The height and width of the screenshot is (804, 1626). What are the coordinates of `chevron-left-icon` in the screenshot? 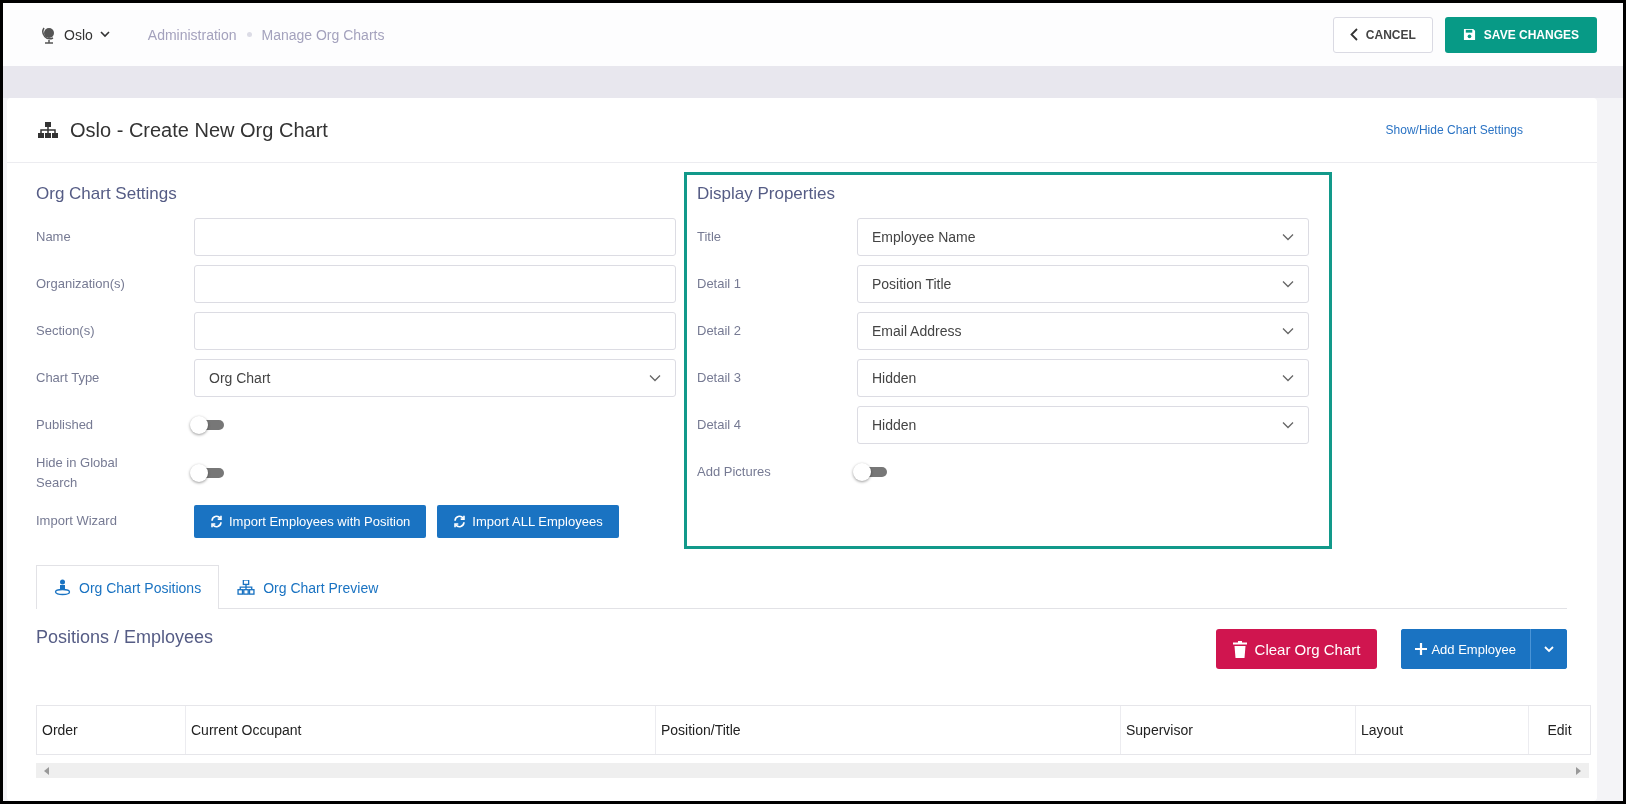 It's located at (1353, 34).